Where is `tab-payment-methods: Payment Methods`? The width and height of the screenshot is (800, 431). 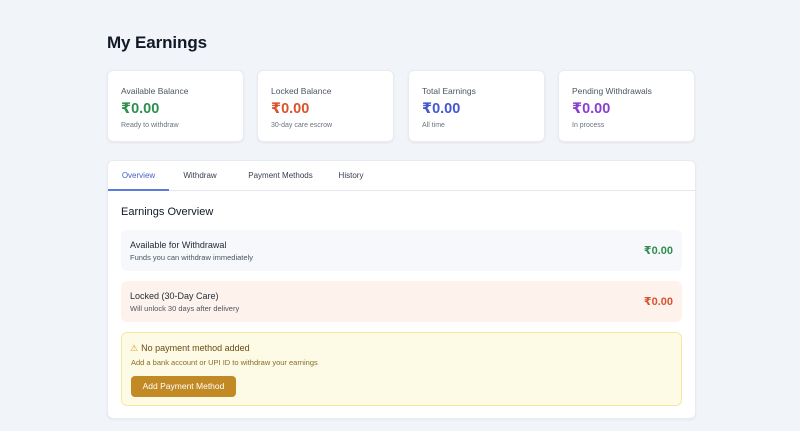 tab-payment-methods: Payment Methods is located at coordinates (280, 176).